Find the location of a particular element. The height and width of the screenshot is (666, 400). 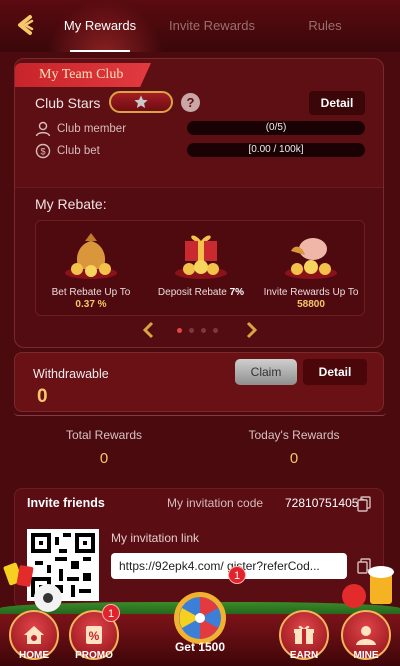

club-member-row: Club member is located at coordinates (80, 129).